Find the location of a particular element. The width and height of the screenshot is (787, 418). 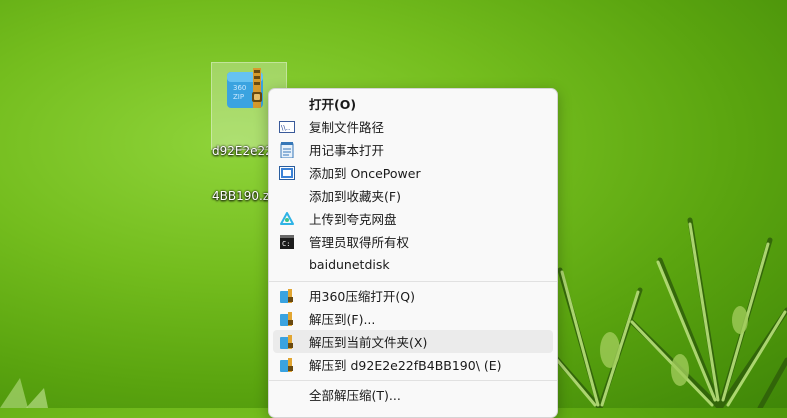

menu-item-label: 解压到当前文件夹(X) is located at coordinates (368, 342).